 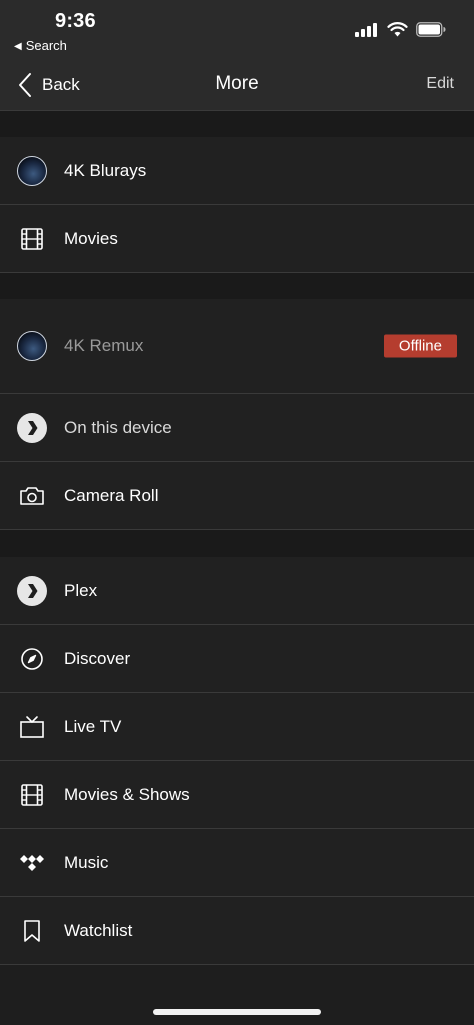 I want to click on back-app-label: Search, so click(x=46, y=45).